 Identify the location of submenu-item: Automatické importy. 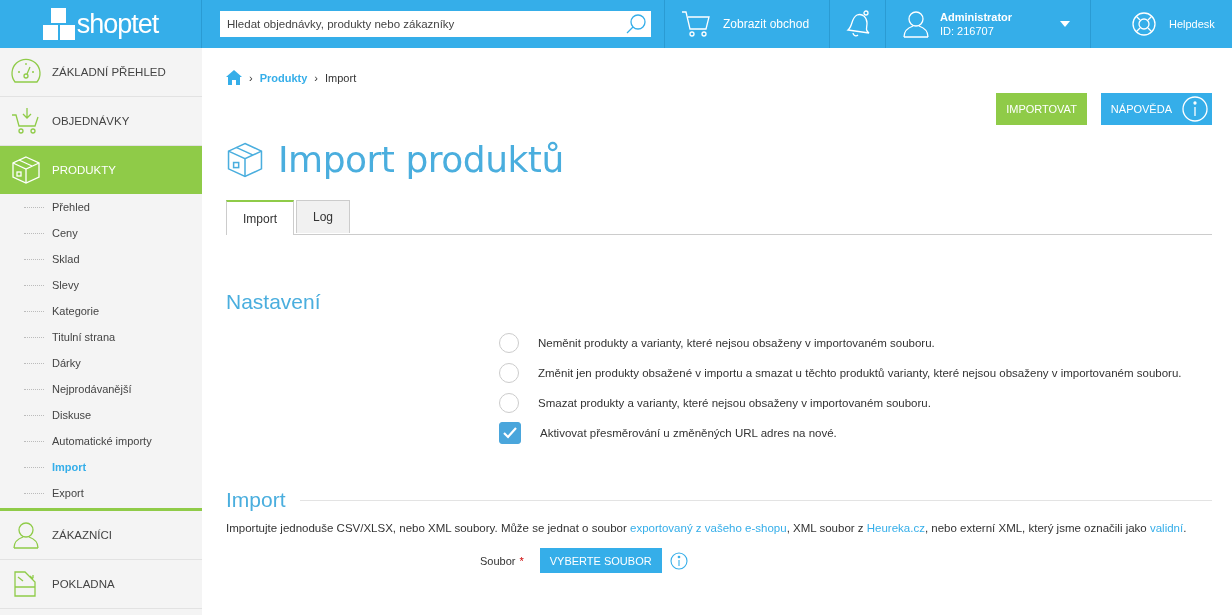
(102, 441).